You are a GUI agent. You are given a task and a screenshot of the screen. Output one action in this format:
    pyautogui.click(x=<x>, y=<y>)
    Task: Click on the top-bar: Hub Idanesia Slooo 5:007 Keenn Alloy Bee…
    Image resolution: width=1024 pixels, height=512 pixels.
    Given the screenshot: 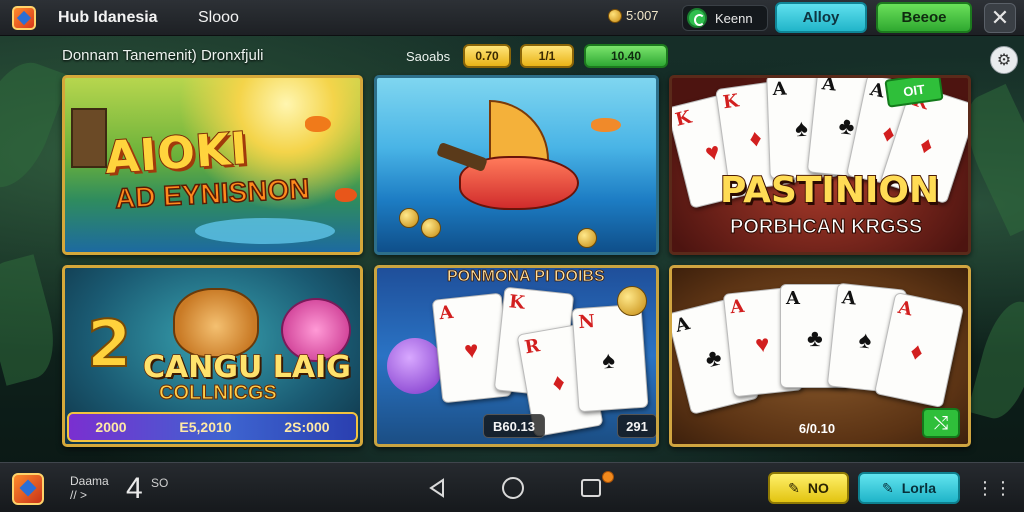 What is the action you would take?
    pyautogui.click(x=512, y=18)
    